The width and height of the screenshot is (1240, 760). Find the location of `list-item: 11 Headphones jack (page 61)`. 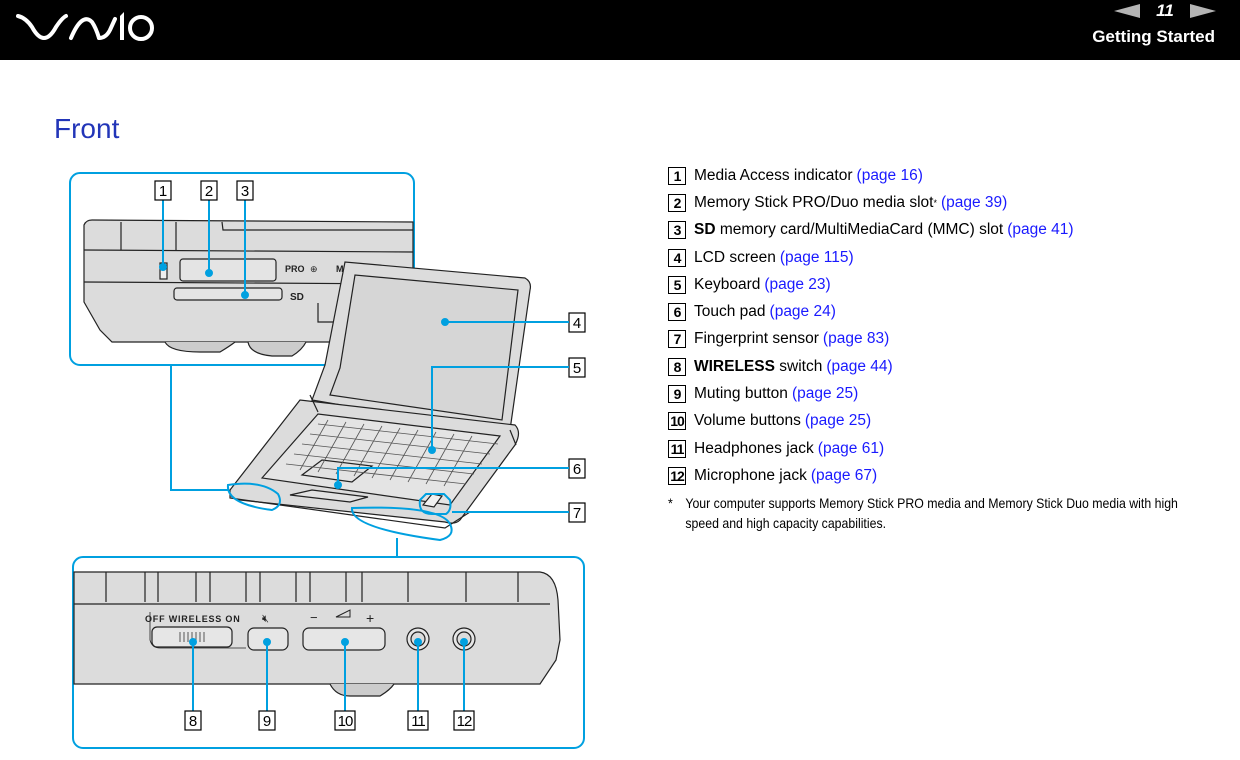

list-item: 11 Headphones jack (page 61) is located at coordinates (938, 448).